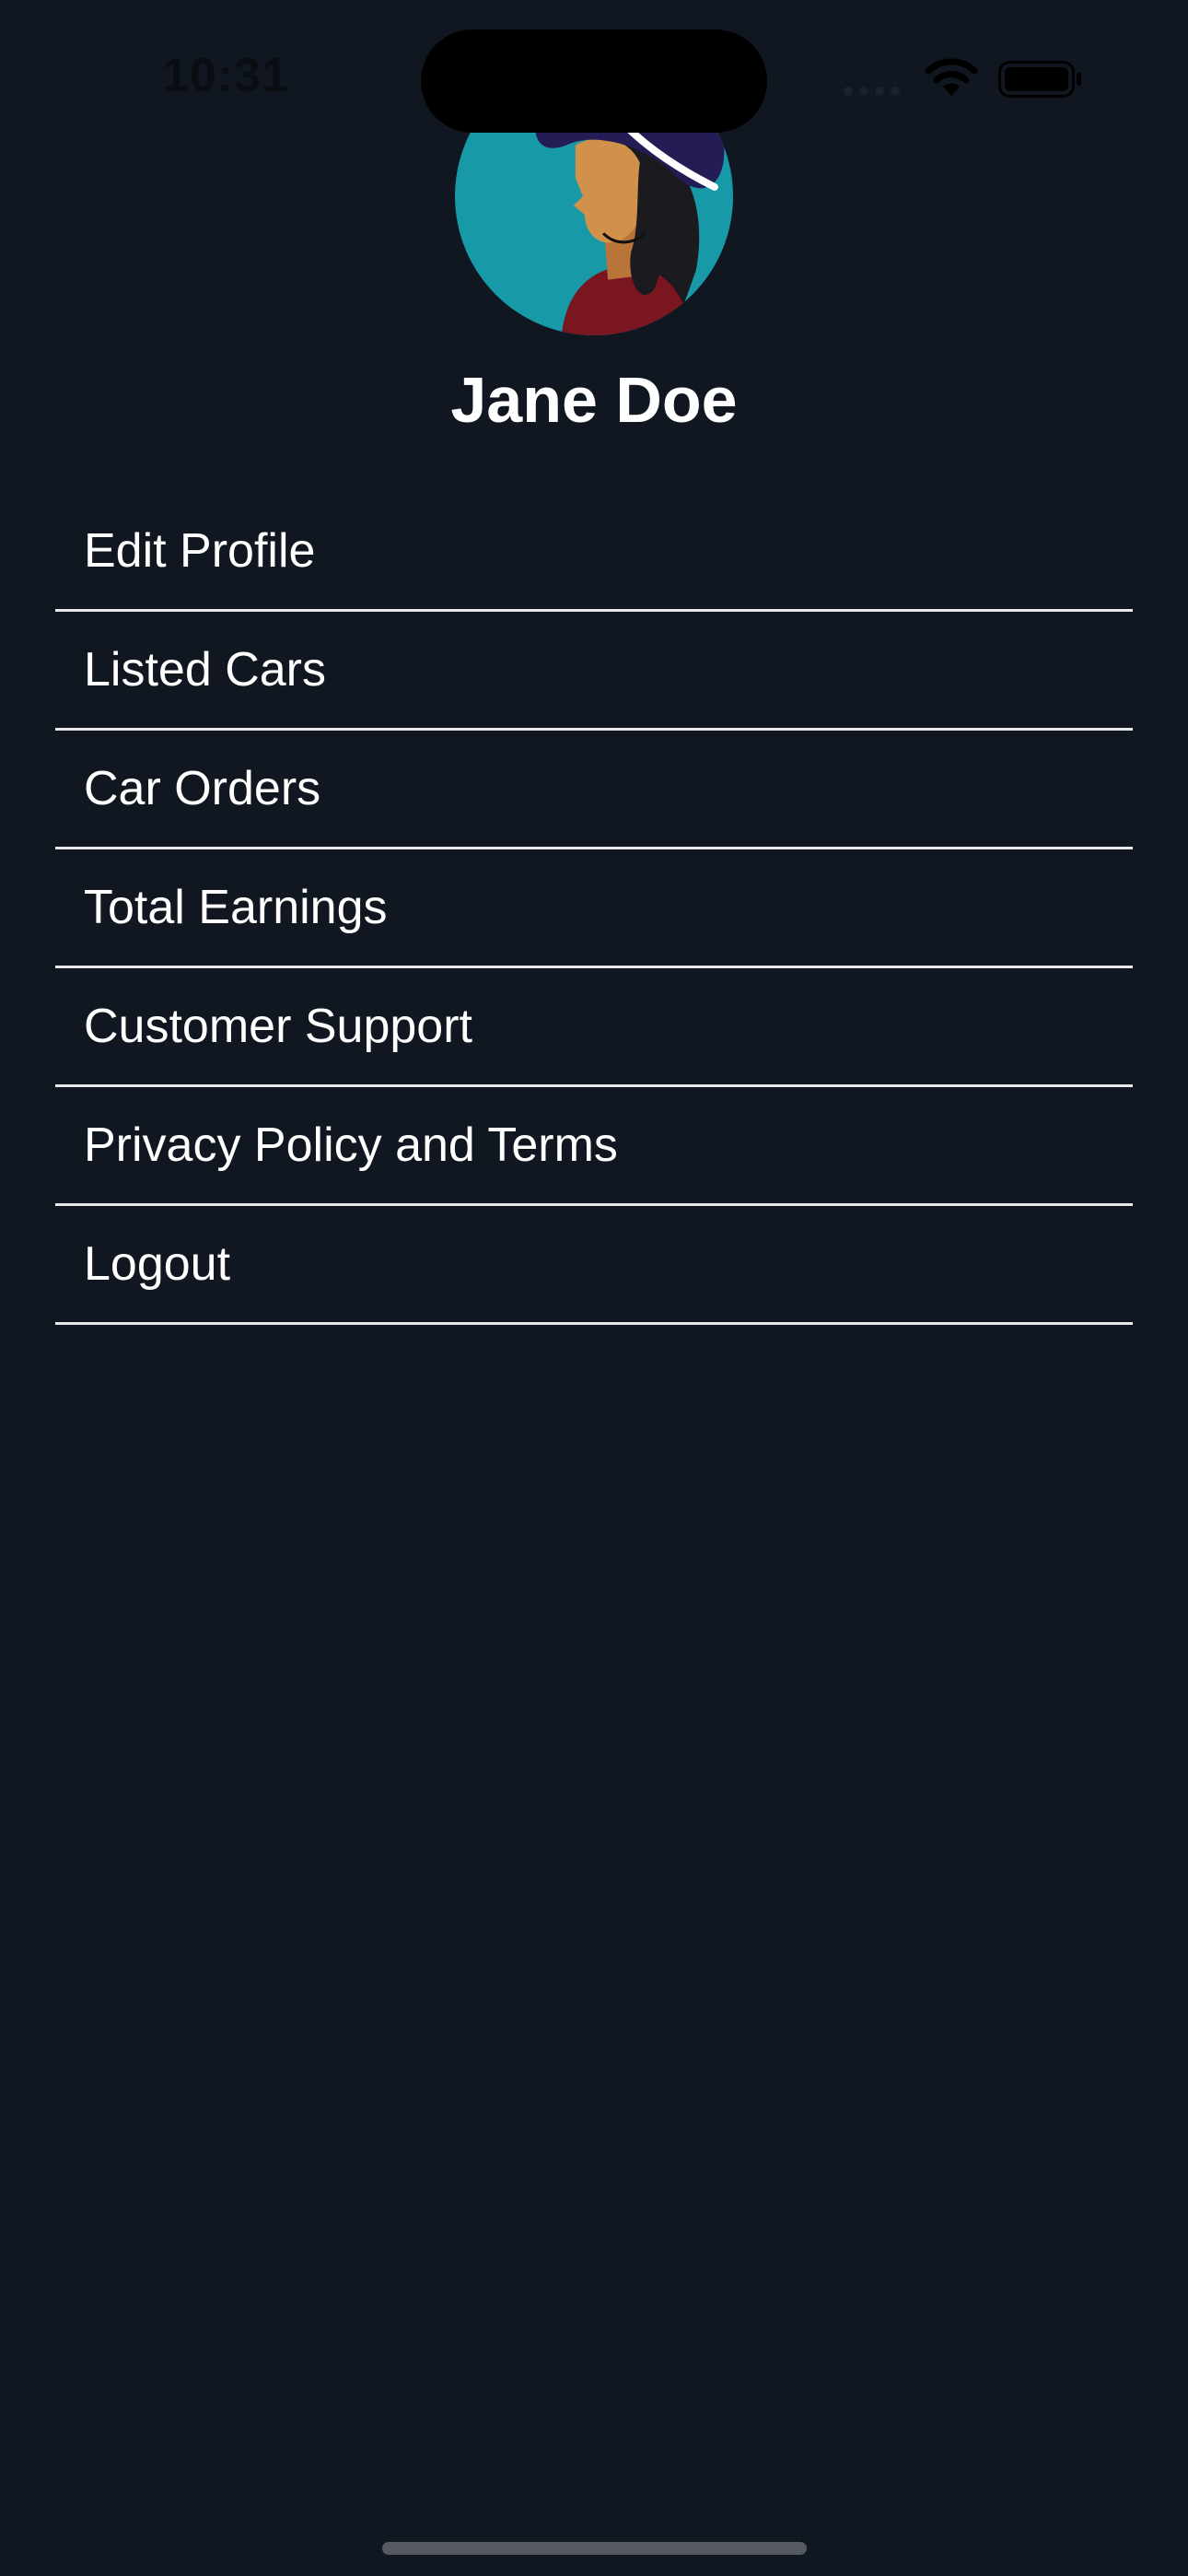 Image resolution: width=1188 pixels, height=2576 pixels. I want to click on menu-item-car-orders: Car Orders, so click(594, 790).